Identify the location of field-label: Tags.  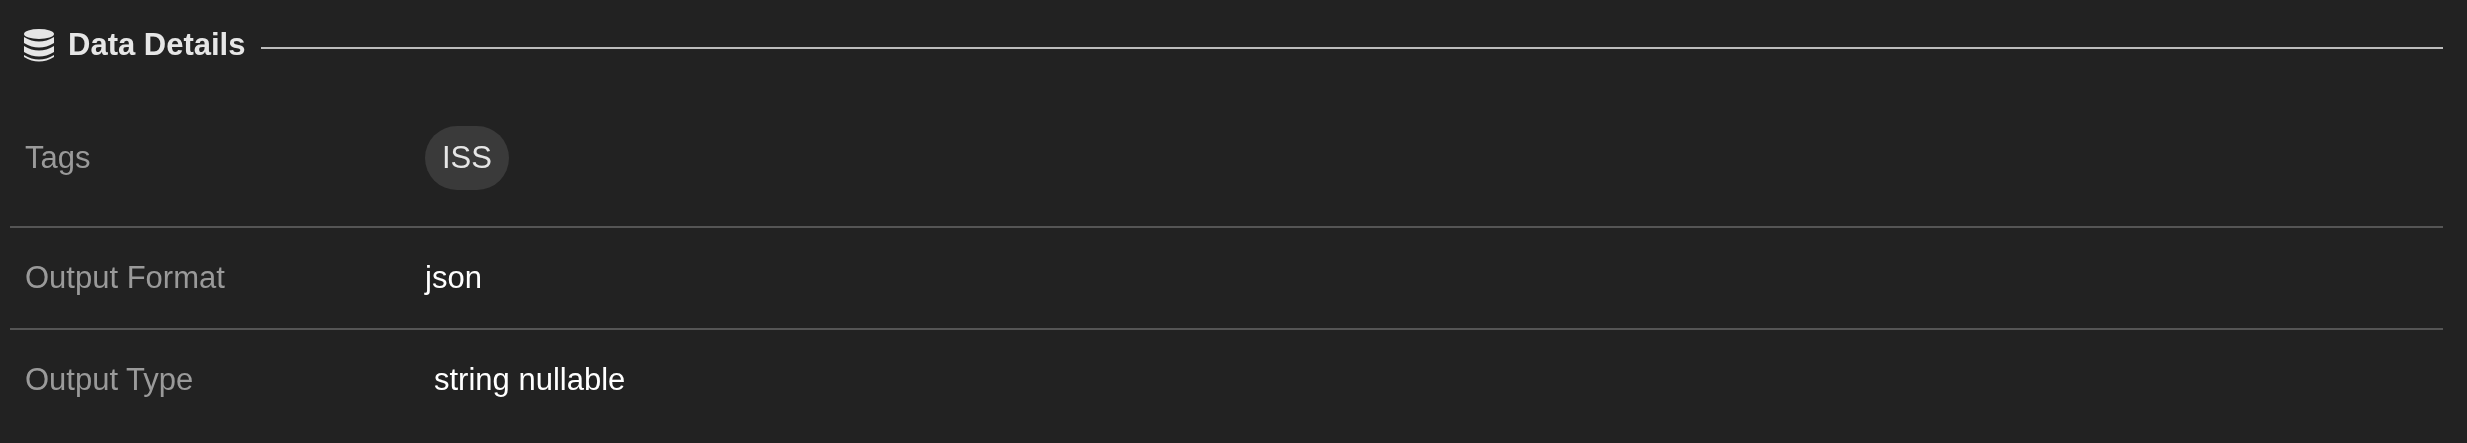
(58, 158).